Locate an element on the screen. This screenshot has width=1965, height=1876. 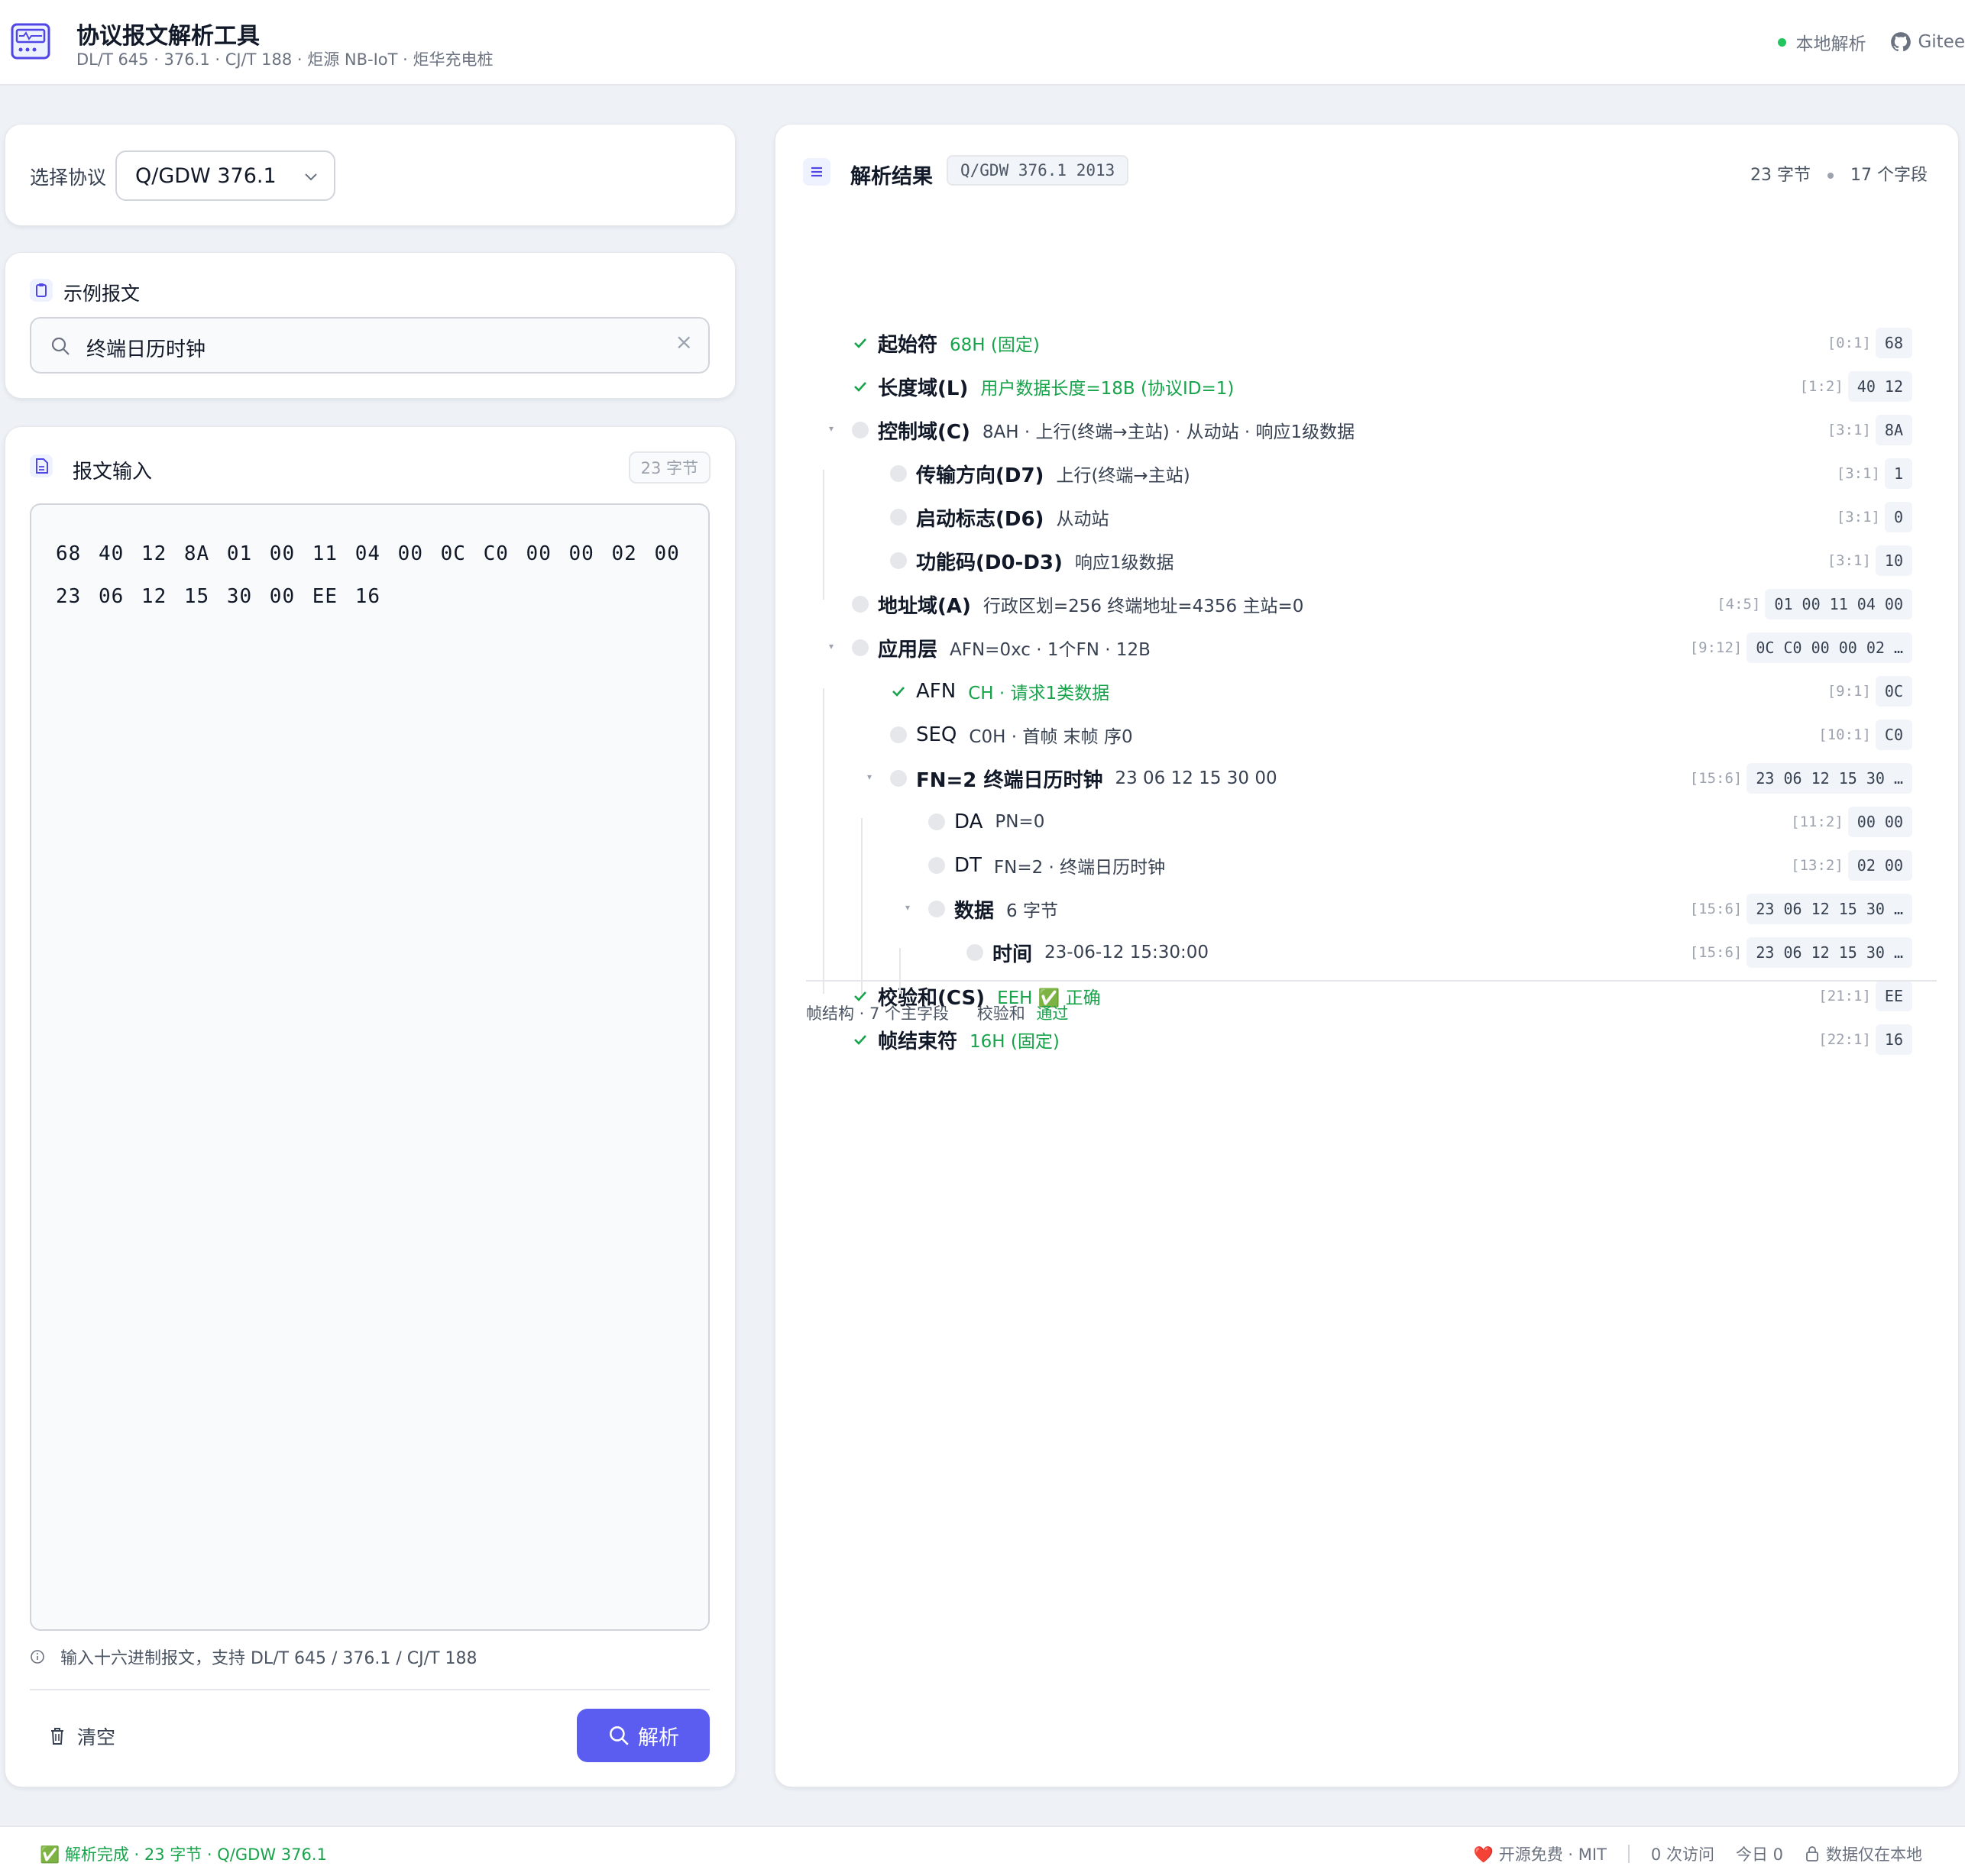
field-name: DA is located at coordinates (968, 821).